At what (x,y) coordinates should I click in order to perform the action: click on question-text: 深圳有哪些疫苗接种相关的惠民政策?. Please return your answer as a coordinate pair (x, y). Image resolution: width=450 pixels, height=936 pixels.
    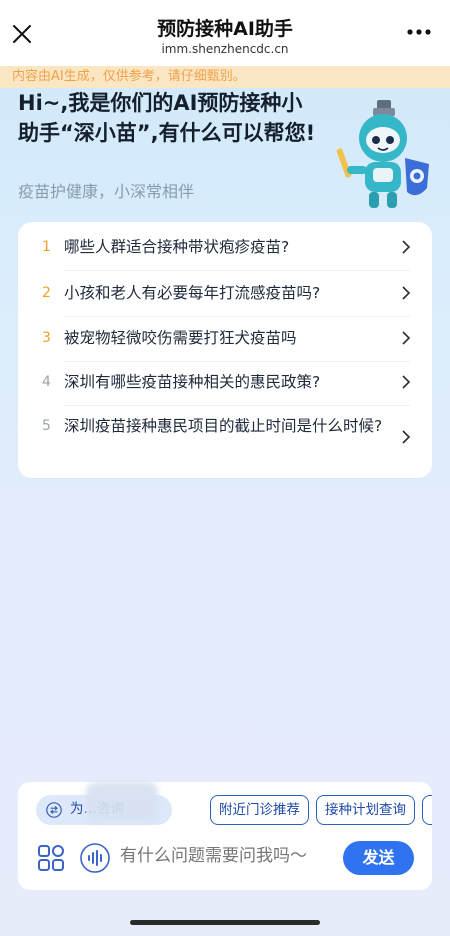
    Looking at the image, I should click on (192, 382).